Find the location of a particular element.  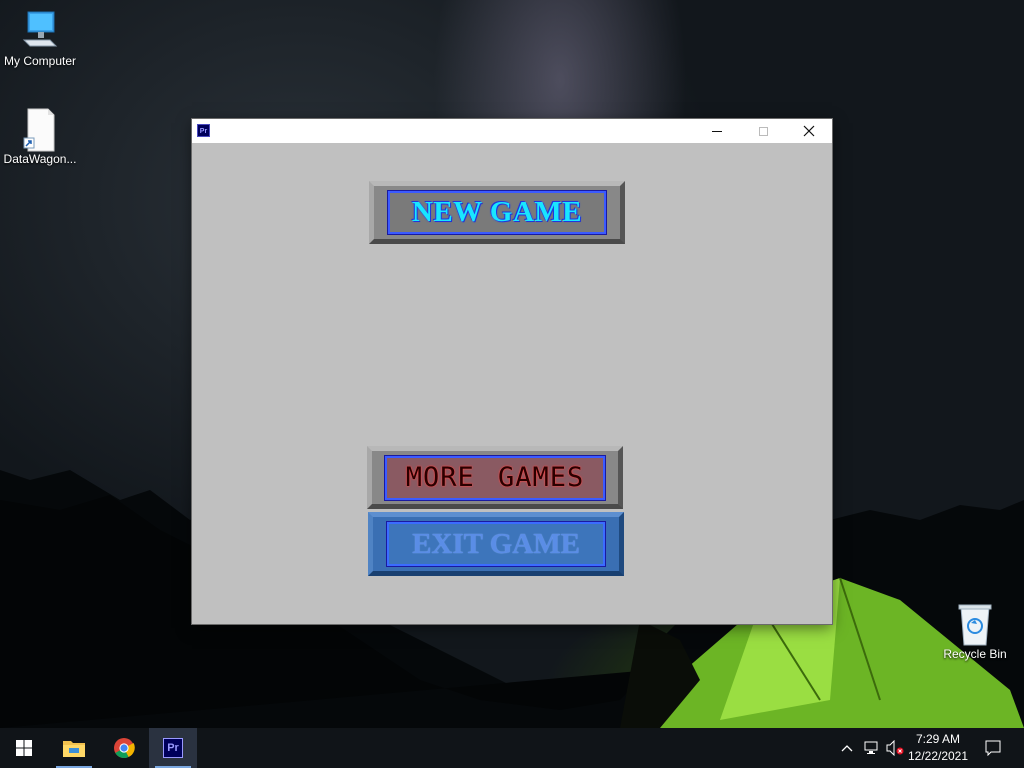

more-games-button: MORE GAMES is located at coordinates (495, 477).